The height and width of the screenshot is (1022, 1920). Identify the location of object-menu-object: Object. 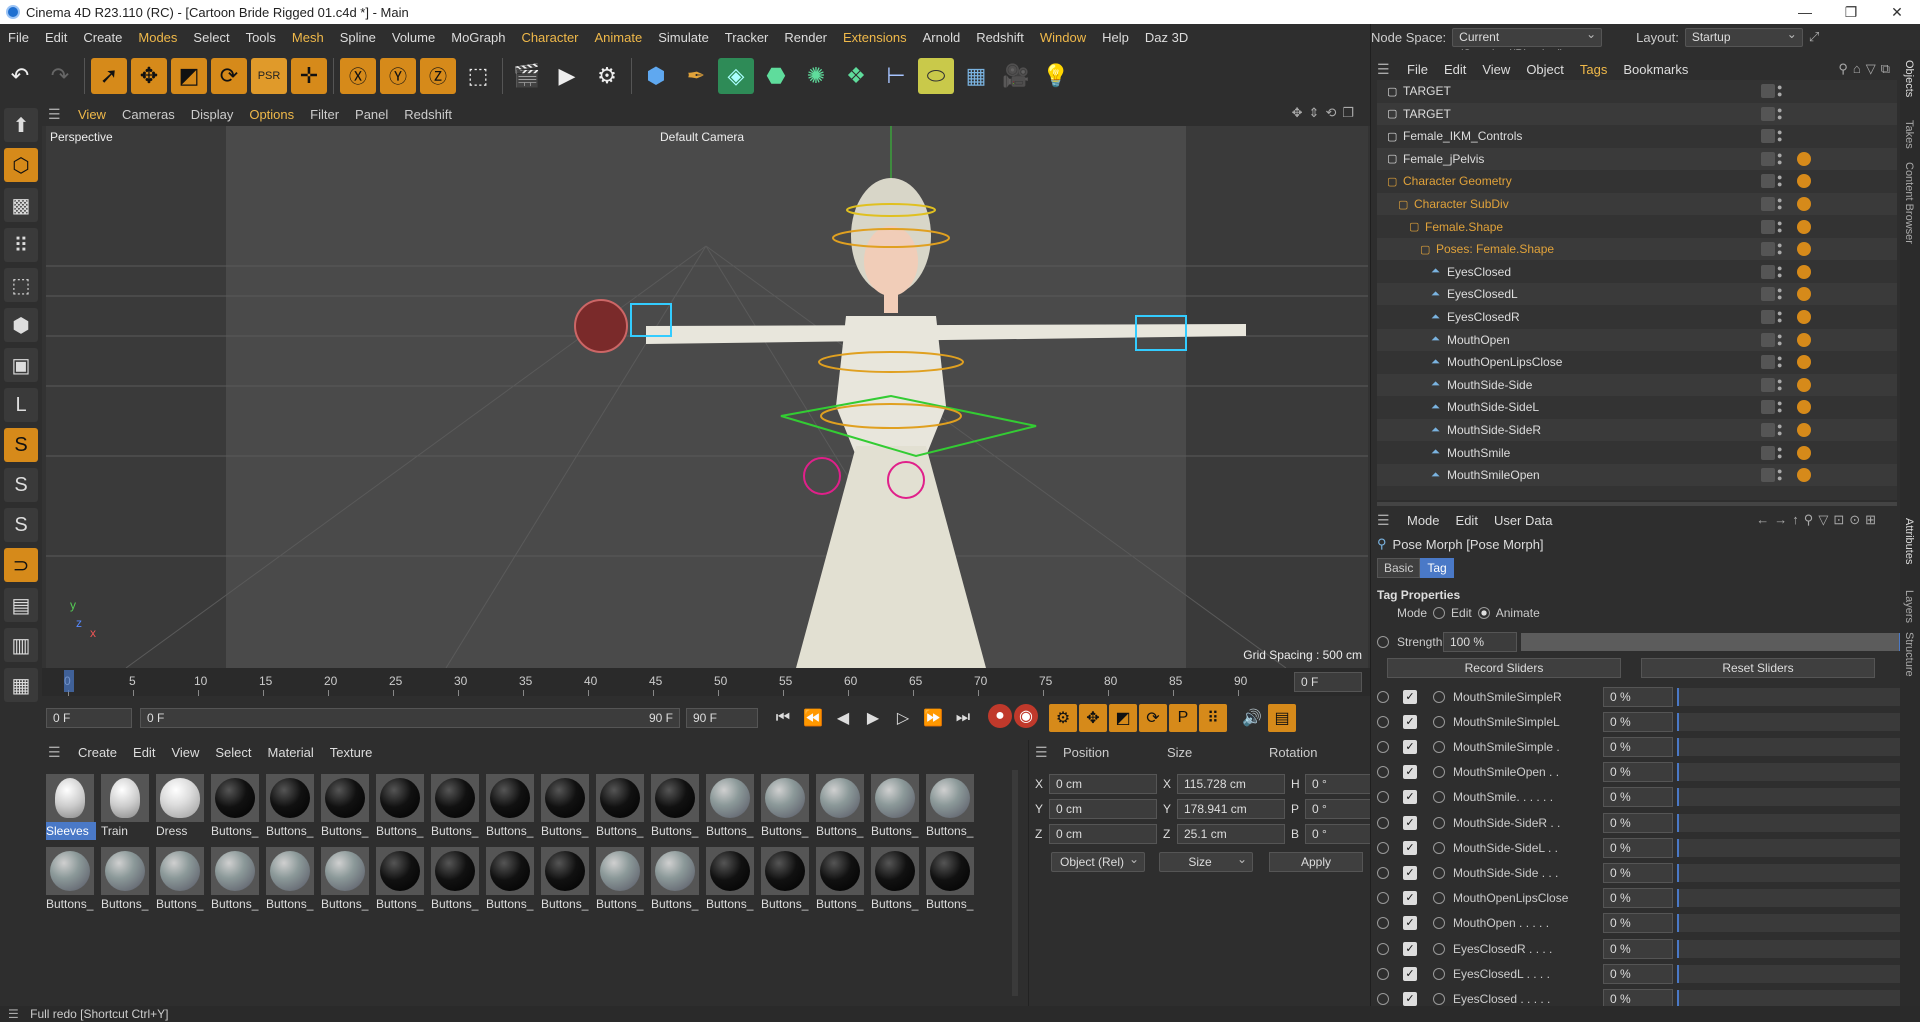
(1545, 69).